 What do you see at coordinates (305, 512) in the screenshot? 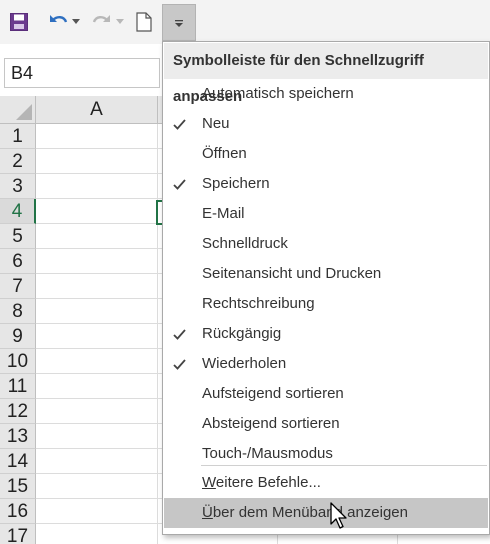
I see `menu-item-label: Über dem Menüband anzeigen` at bounding box center [305, 512].